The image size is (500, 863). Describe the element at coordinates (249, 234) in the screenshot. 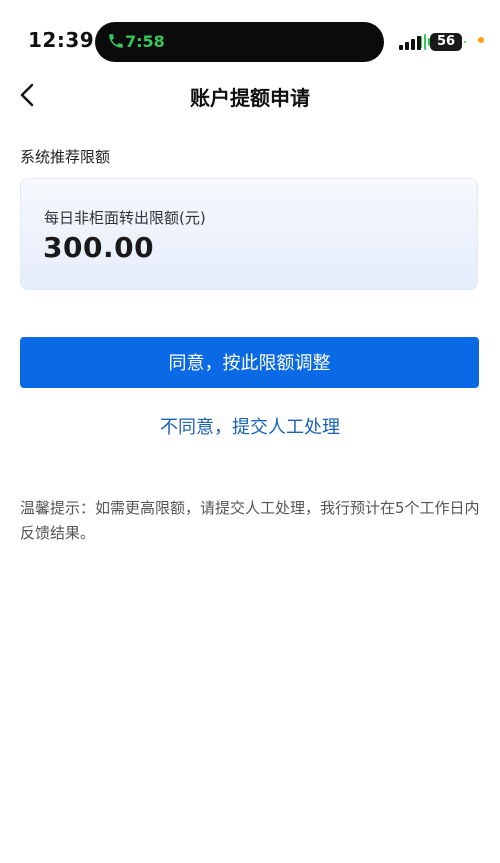

I see `recommended-limit-card: 每日非柜面转出限额(元) 300.00` at that location.